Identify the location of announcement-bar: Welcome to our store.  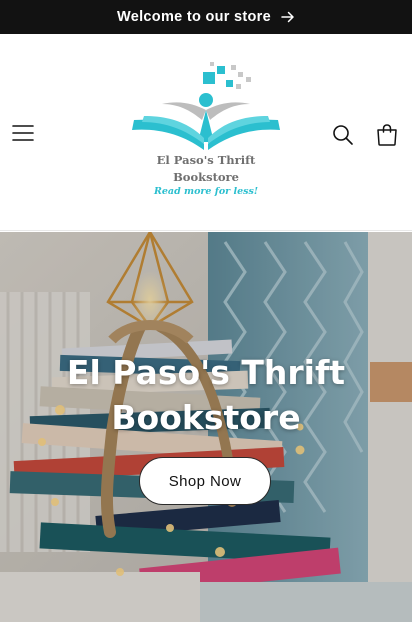
(206, 17).